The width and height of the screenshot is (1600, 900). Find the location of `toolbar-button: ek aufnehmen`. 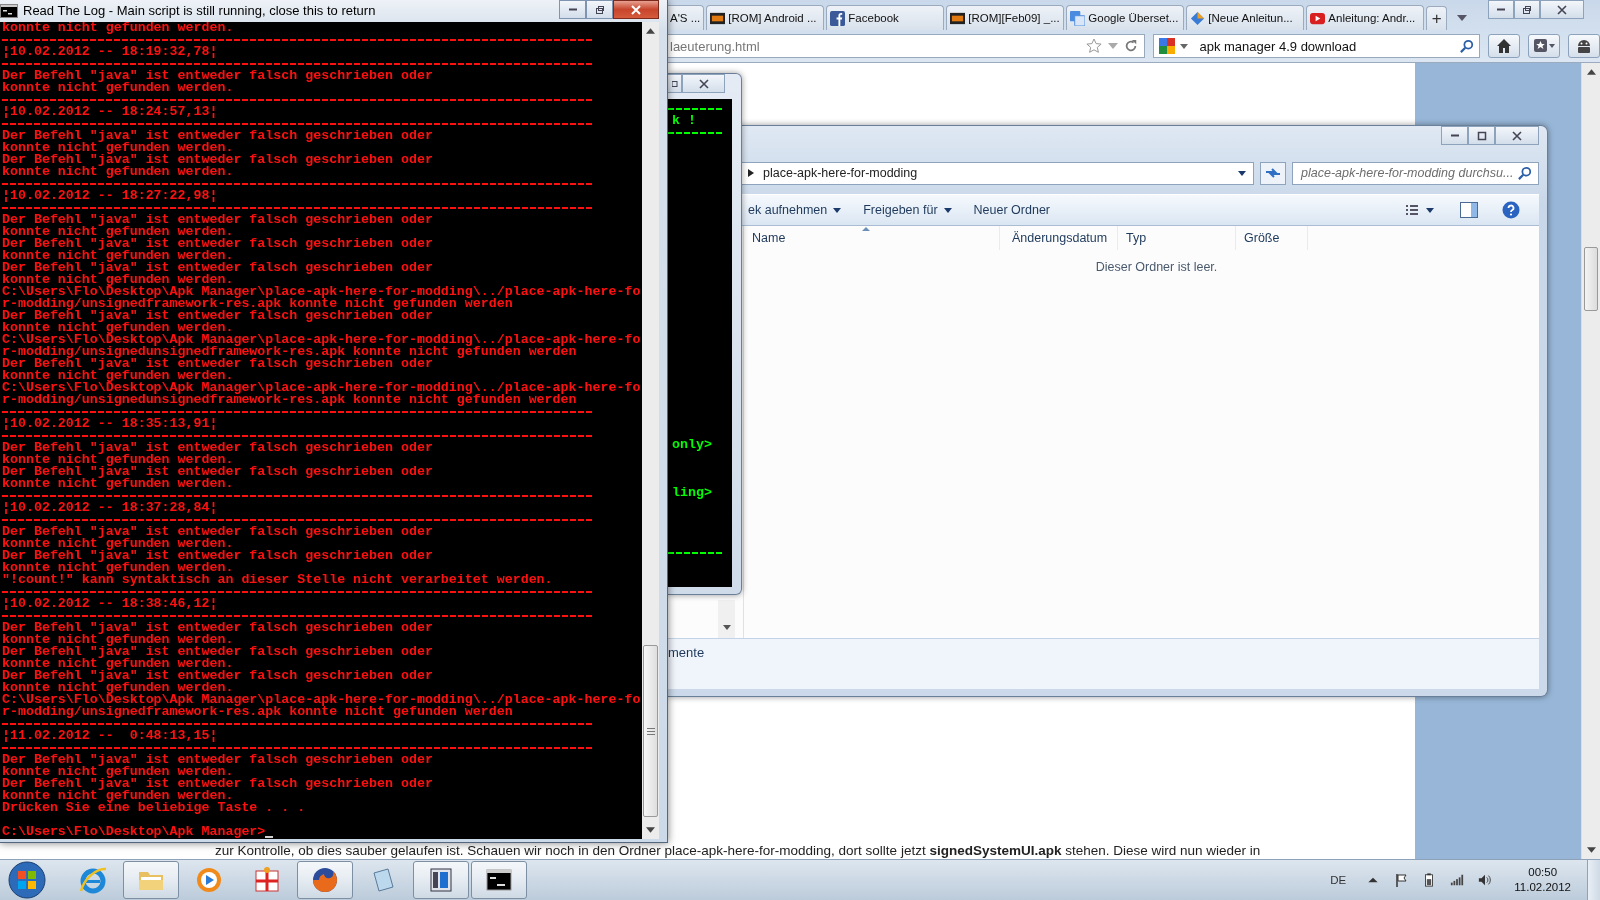

toolbar-button: ek aufnehmen is located at coordinates (795, 210).